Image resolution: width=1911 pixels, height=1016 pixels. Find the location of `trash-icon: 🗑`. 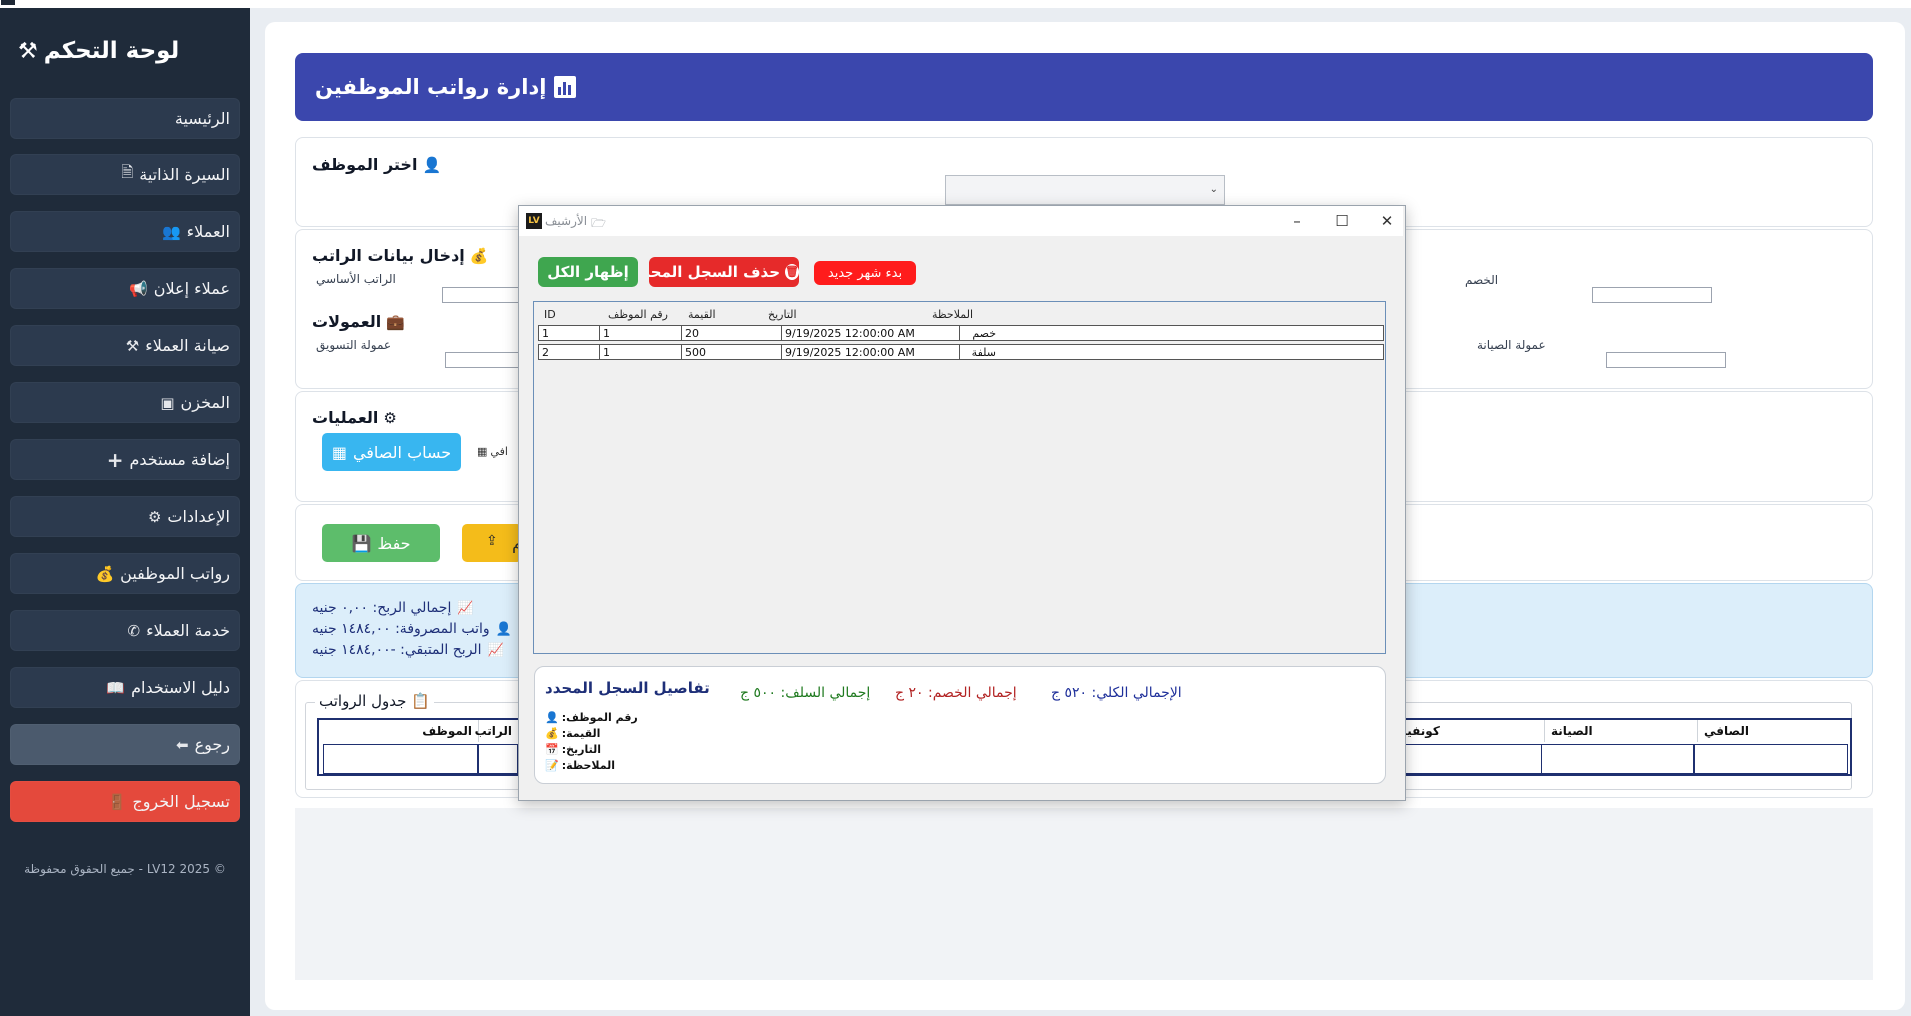

trash-icon: 🗑 is located at coordinates (792, 272).